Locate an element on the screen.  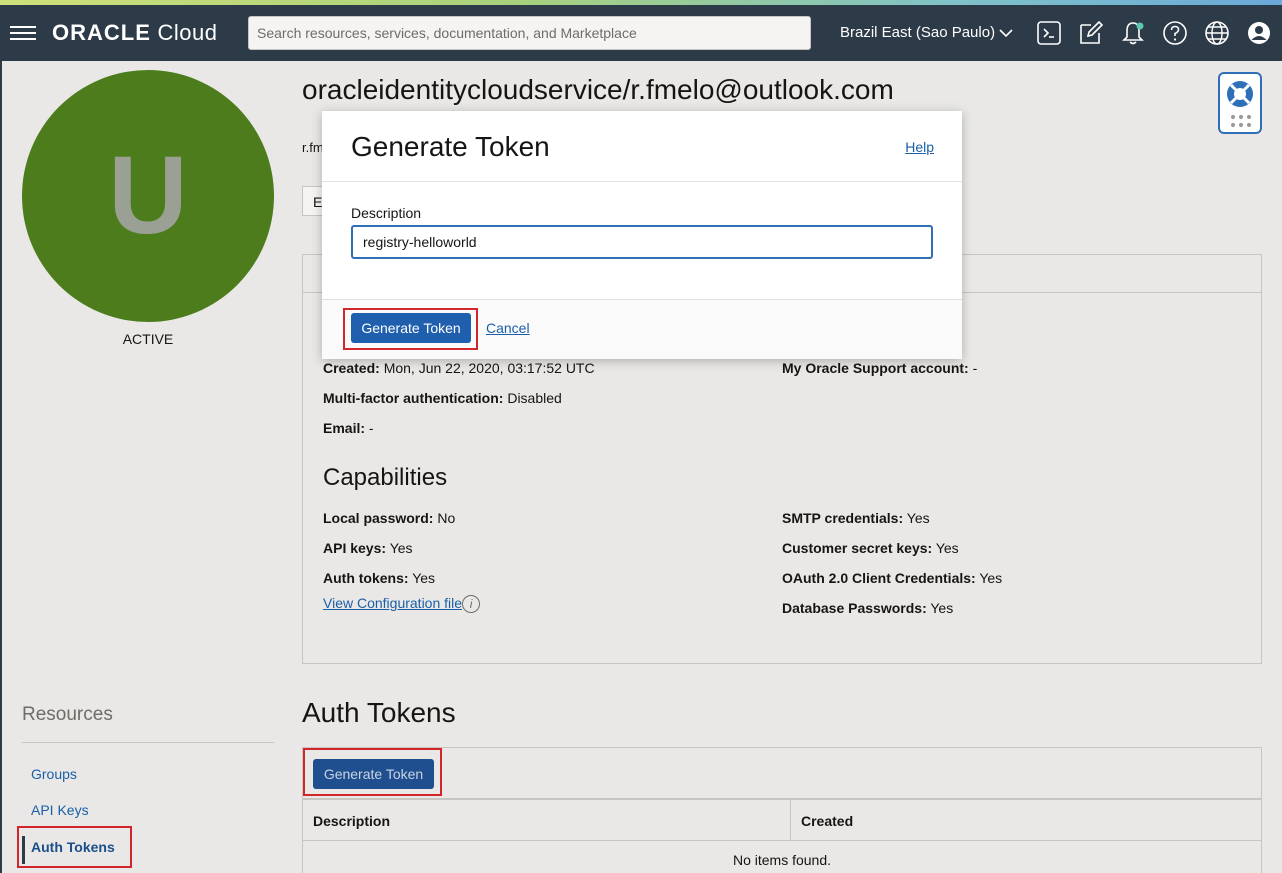
lifebuoy-icon is located at coordinates (1240, 94).